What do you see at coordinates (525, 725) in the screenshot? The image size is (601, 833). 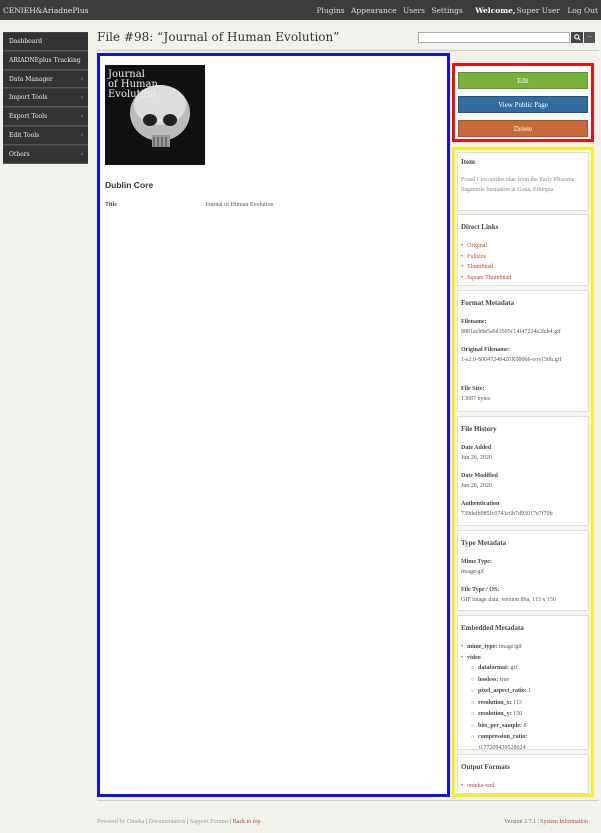 I see `meta-value: 8` at bounding box center [525, 725].